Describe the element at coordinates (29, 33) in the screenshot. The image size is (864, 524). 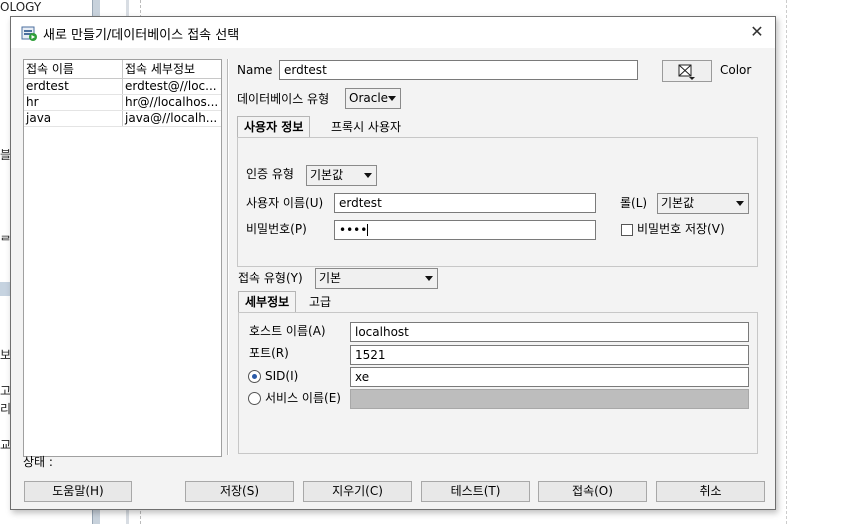
I see `database-connection-icon` at that location.